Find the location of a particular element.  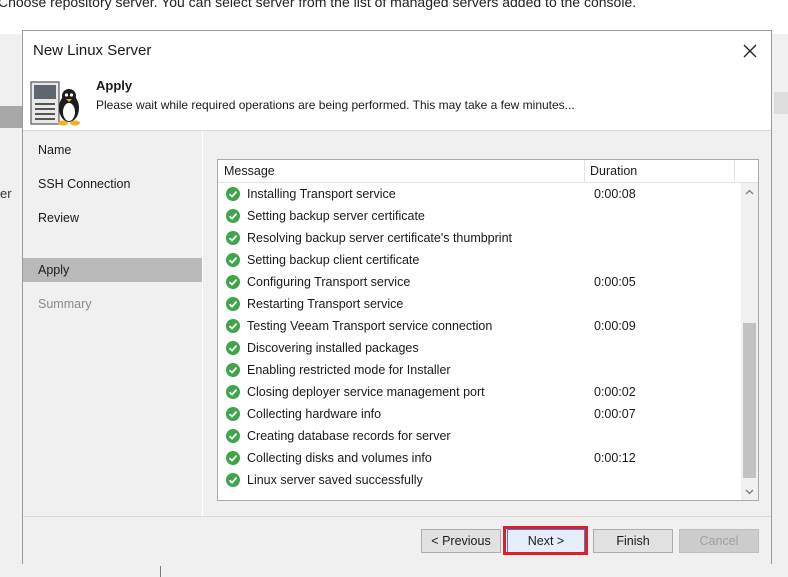

column-header-duration: Duration is located at coordinates (659, 171).